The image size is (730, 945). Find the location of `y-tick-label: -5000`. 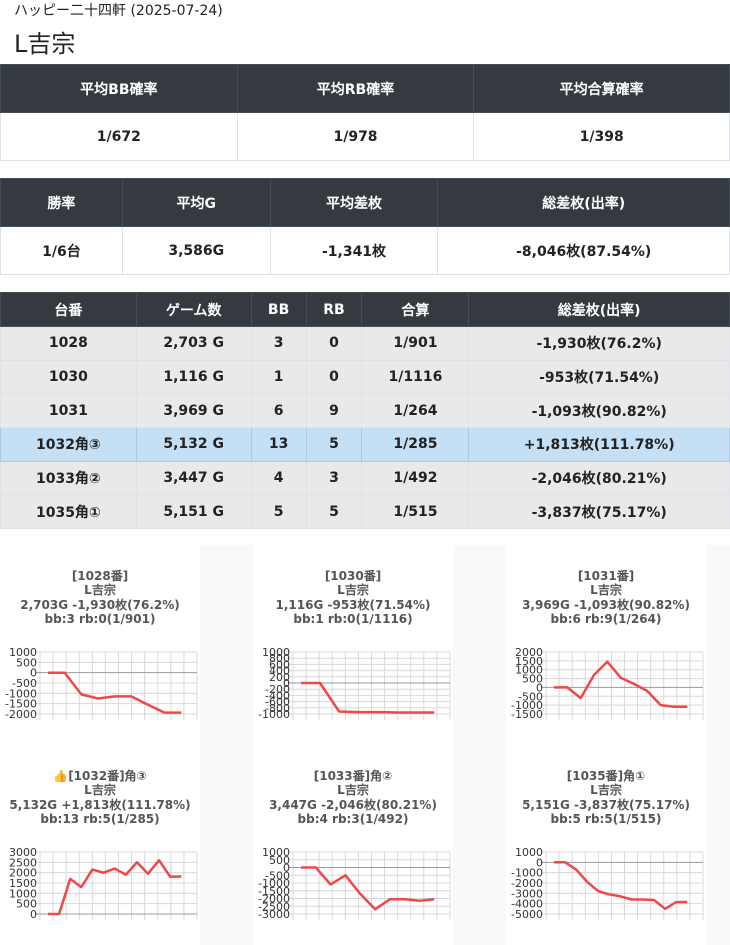

y-tick-label: -5000 is located at coordinates (527, 914).